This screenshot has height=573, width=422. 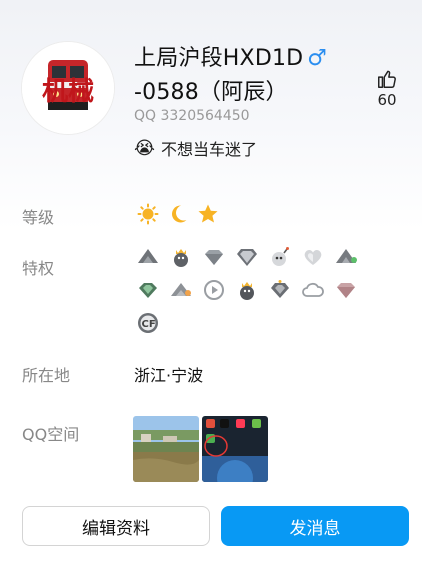 I want to click on location-label: 所在地, so click(x=46, y=375).